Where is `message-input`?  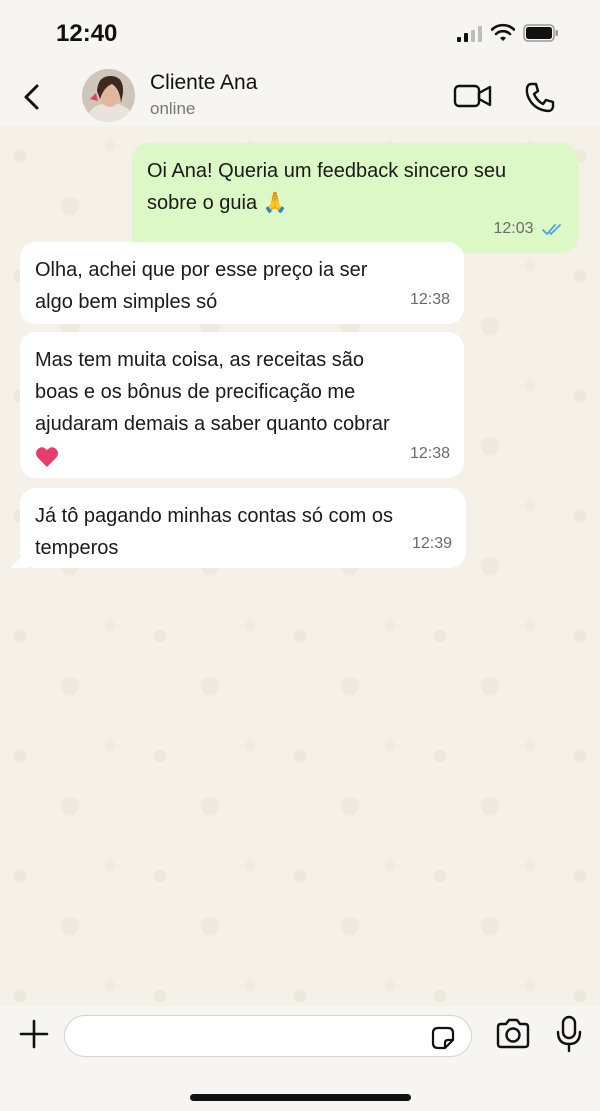 message-input is located at coordinates (249, 1037).